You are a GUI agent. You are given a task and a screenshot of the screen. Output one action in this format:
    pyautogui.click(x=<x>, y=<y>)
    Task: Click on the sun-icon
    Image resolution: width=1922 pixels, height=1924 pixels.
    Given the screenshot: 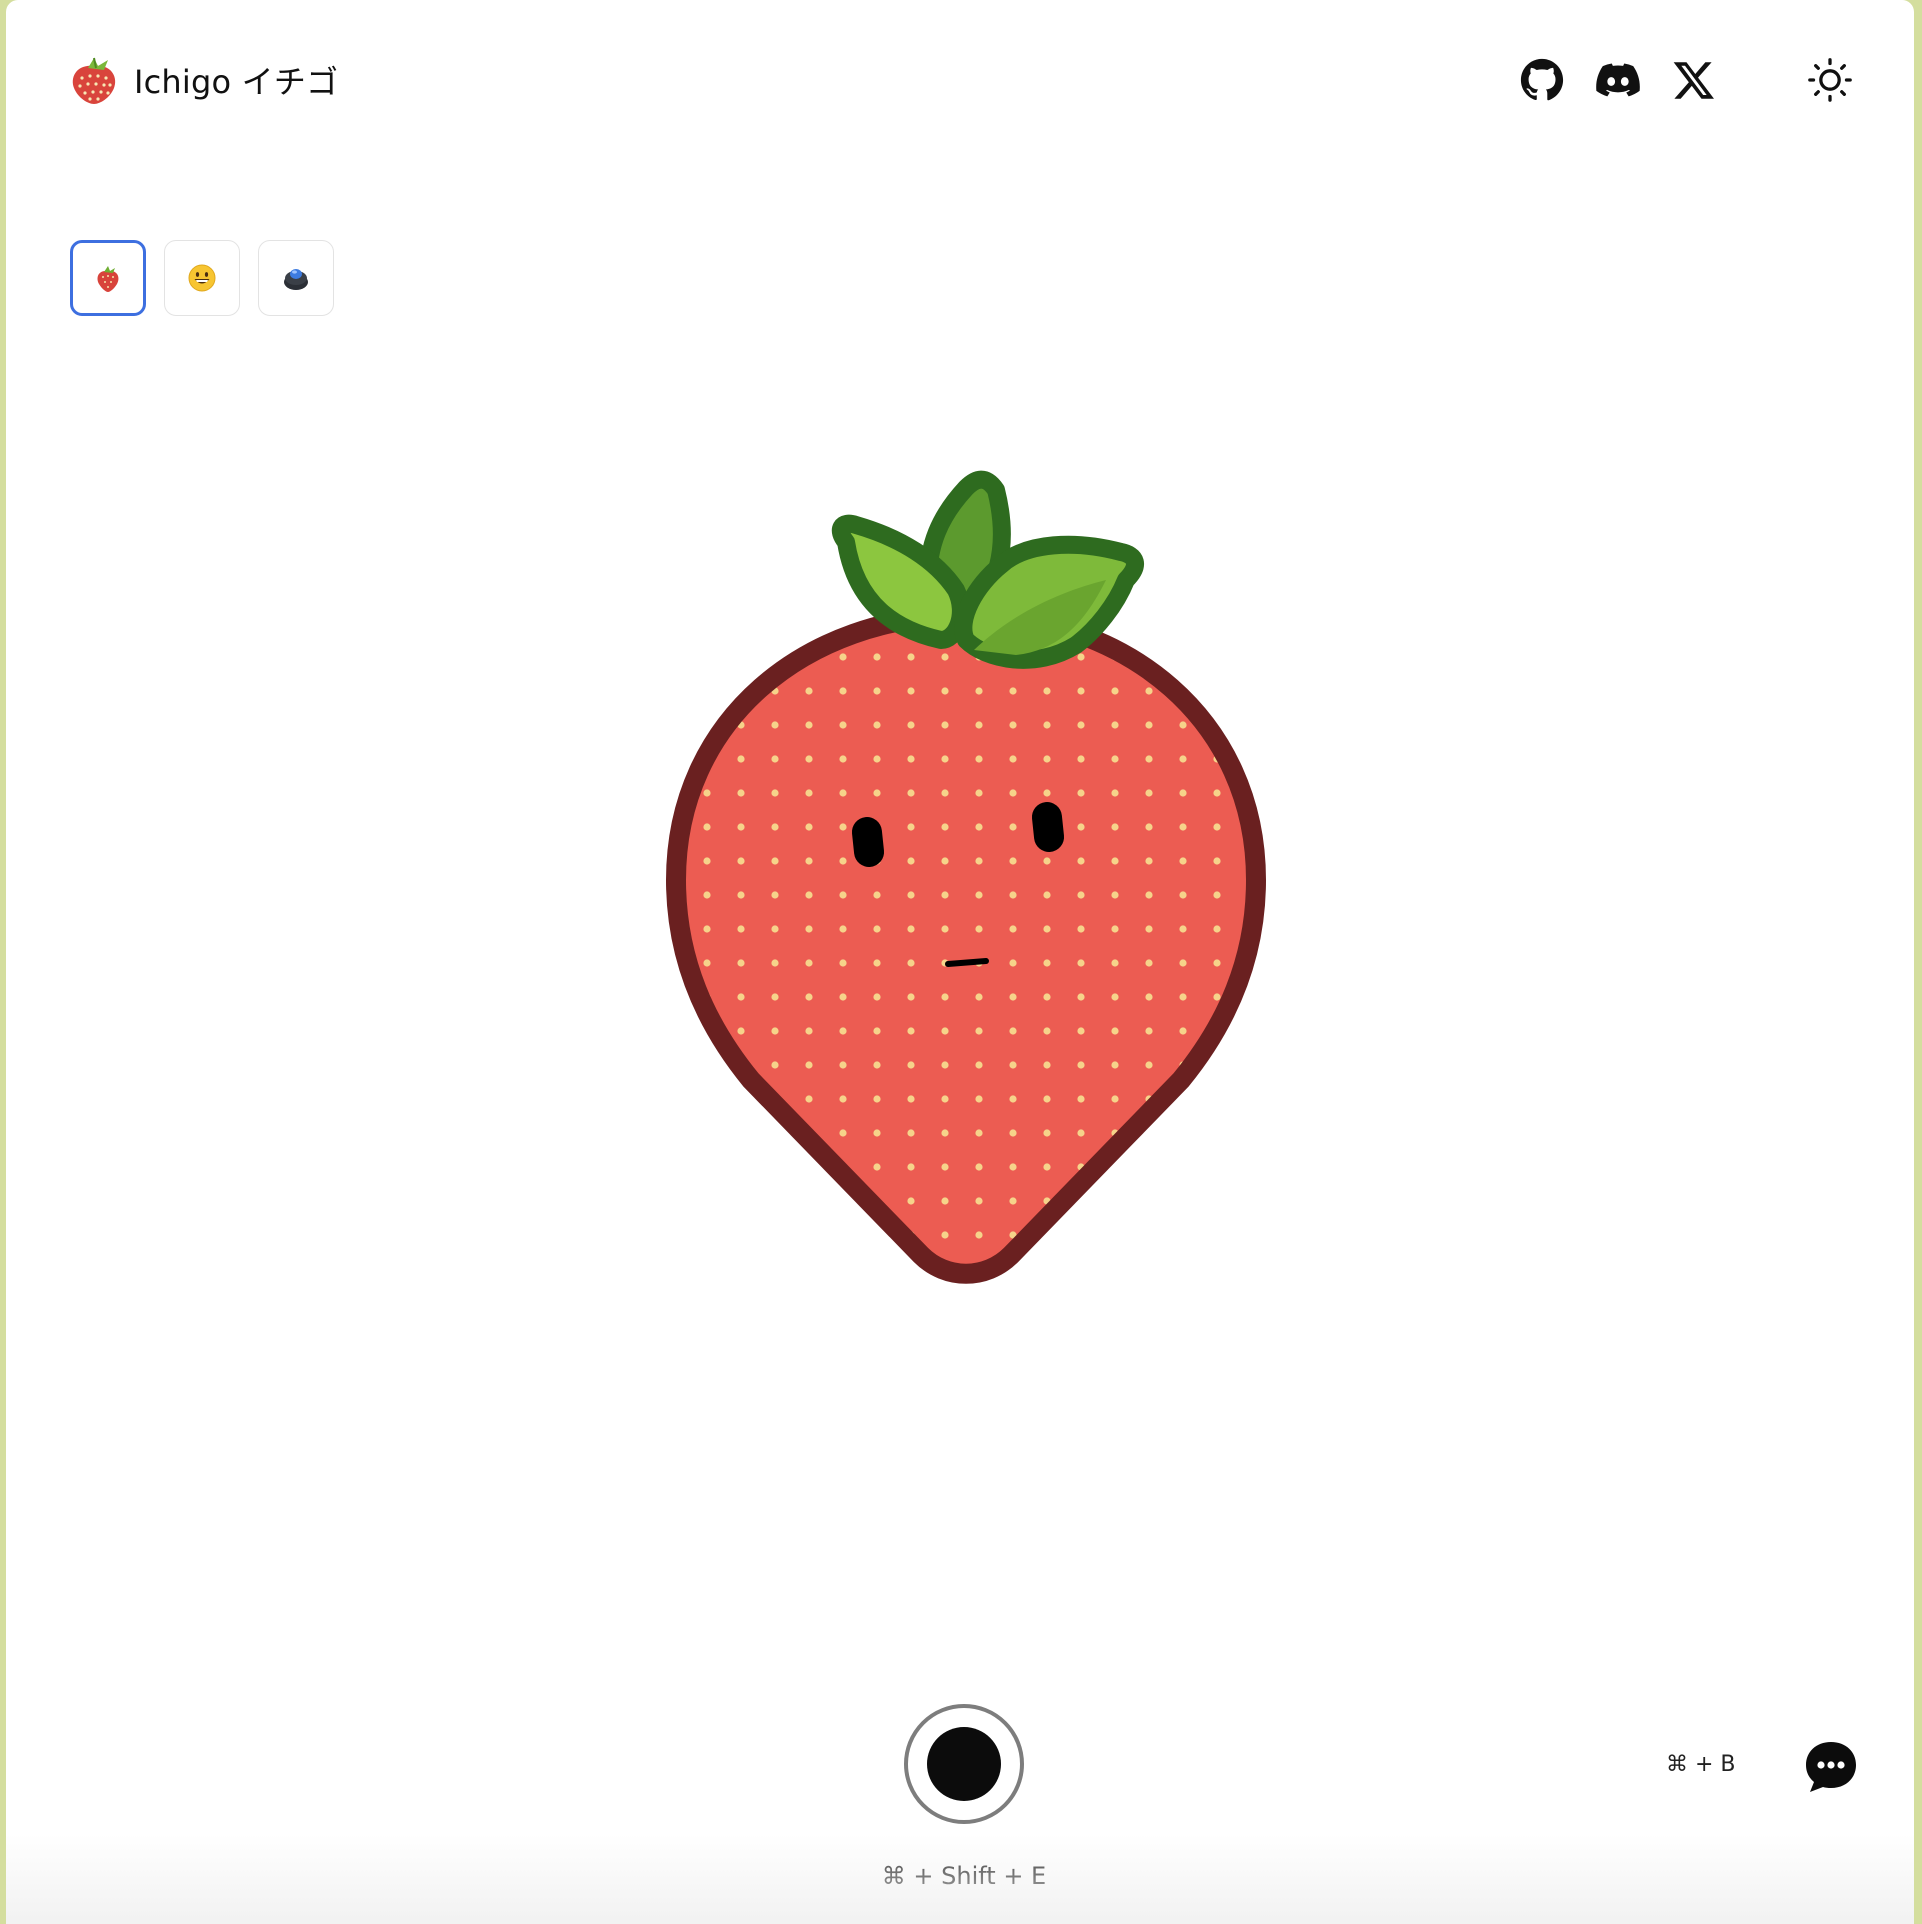 What is the action you would take?
    pyautogui.click(x=1830, y=80)
    